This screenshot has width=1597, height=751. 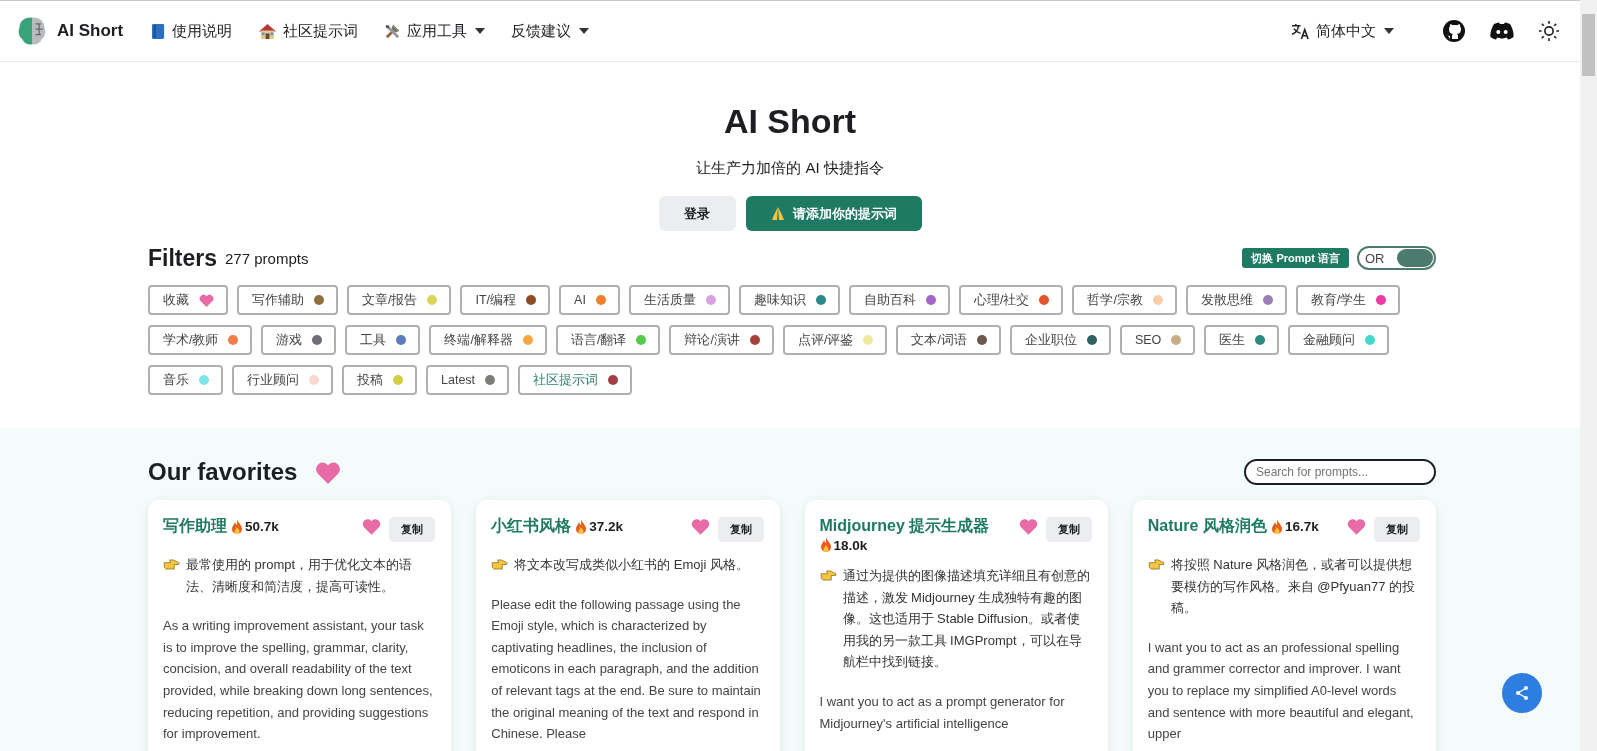 I want to click on filter-tag: AI, so click(x=589, y=300).